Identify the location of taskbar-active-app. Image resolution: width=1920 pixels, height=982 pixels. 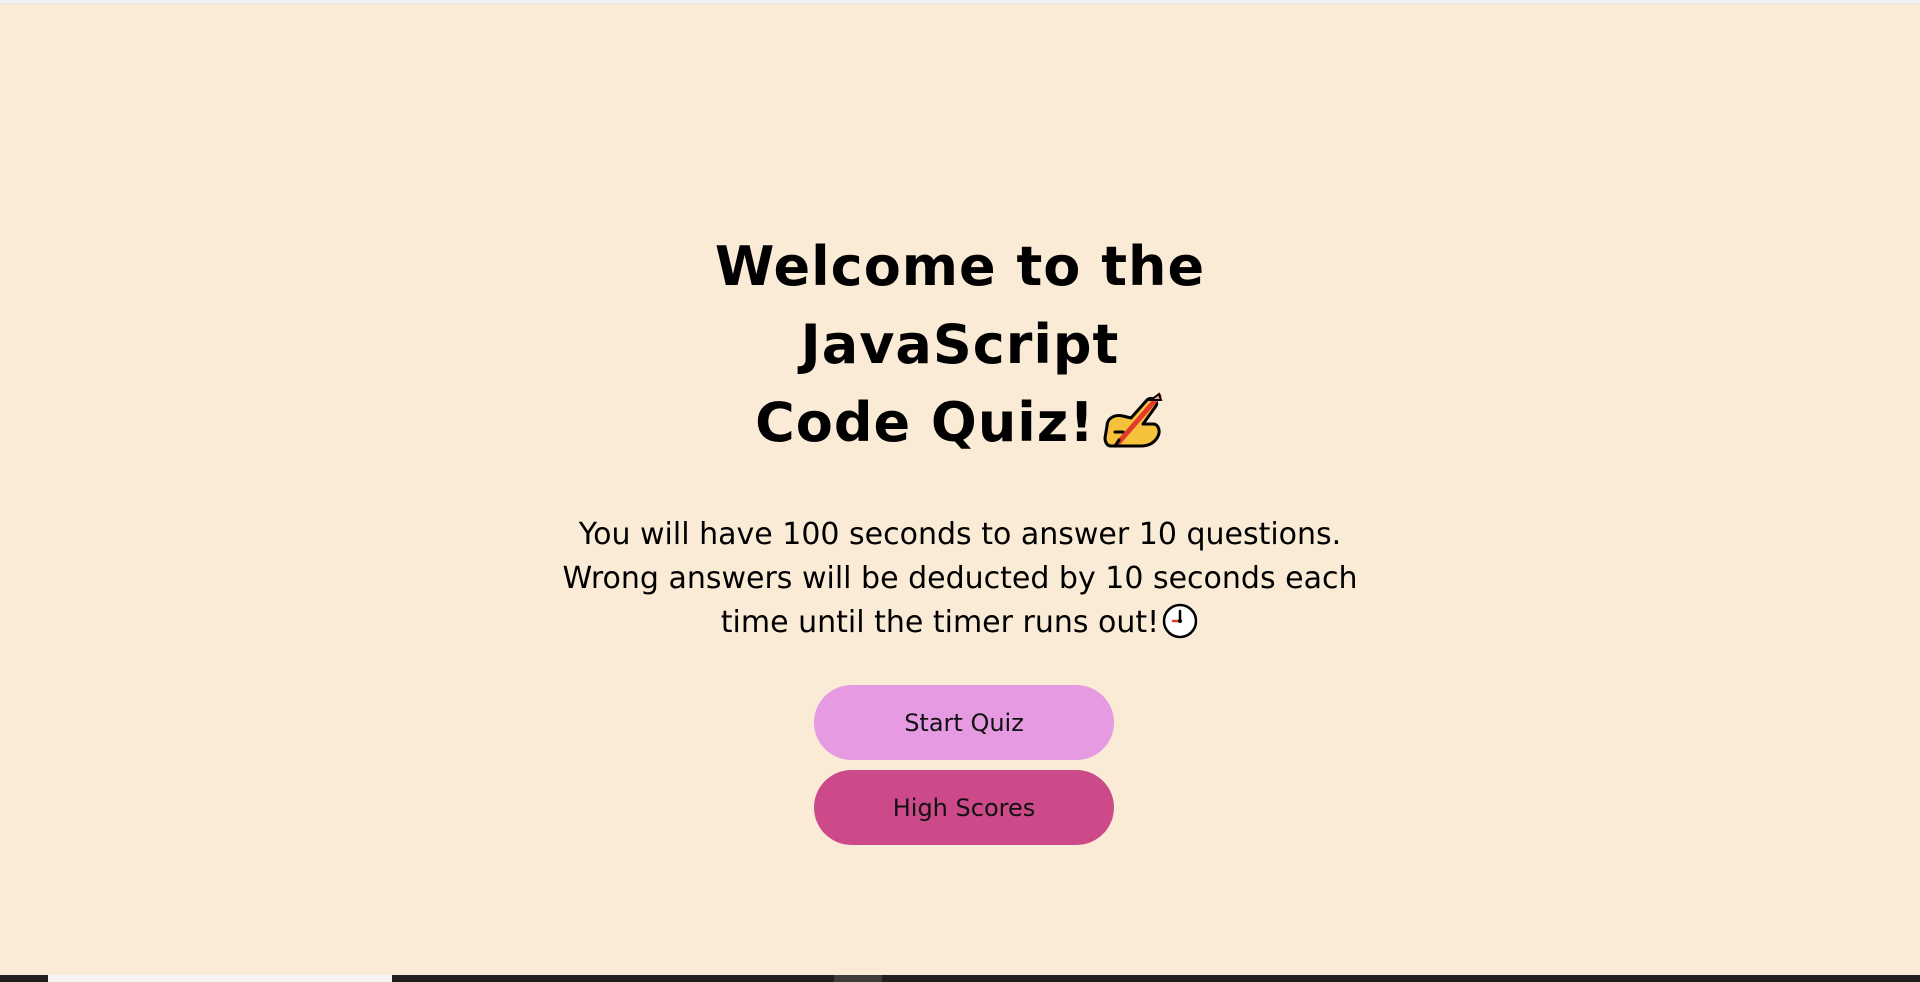
(858, 978).